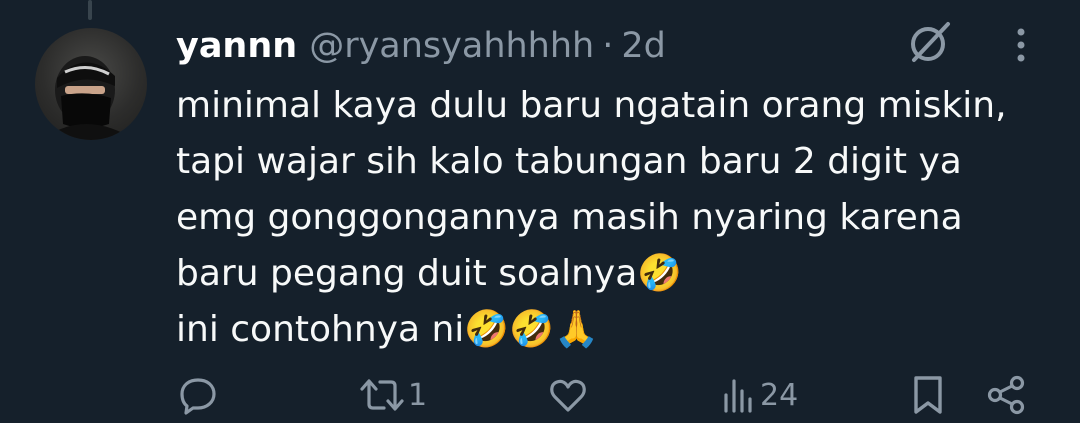 The width and height of the screenshot is (1080, 423). Describe the element at coordinates (382, 395) in the screenshot. I see `retweet-icon` at that location.